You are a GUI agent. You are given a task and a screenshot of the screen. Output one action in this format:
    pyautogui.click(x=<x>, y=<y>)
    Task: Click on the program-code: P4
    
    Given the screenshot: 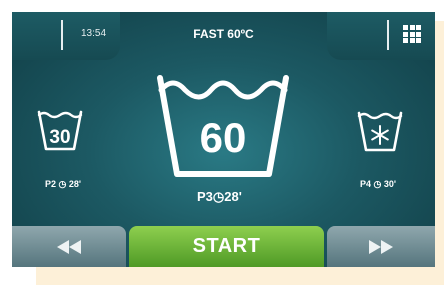 What is the action you would take?
    pyautogui.click(x=366, y=184)
    